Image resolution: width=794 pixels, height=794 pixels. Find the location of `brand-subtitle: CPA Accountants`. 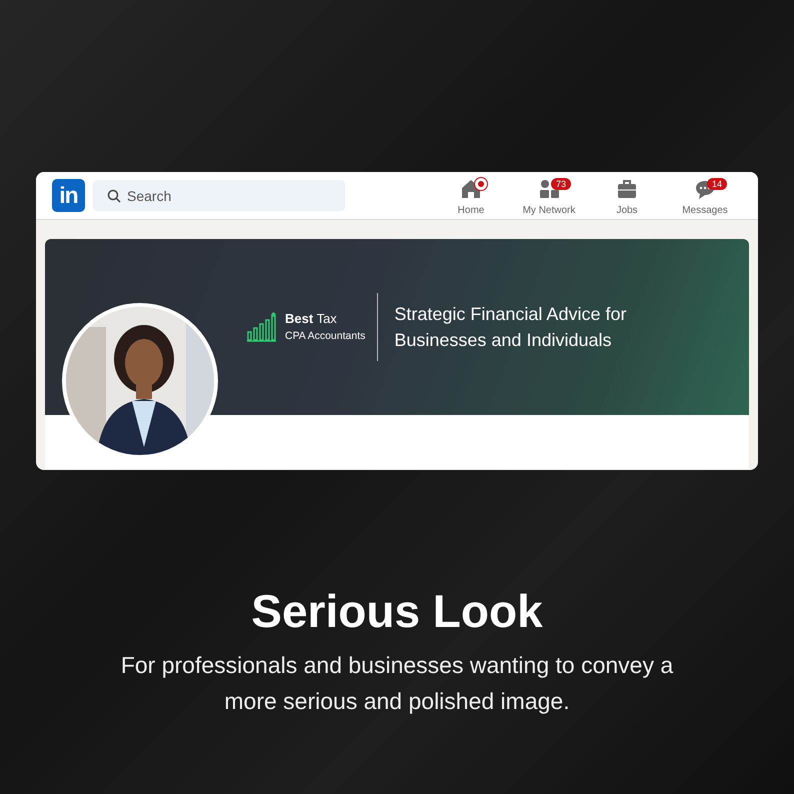

brand-subtitle: CPA Accountants is located at coordinates (325, 336).